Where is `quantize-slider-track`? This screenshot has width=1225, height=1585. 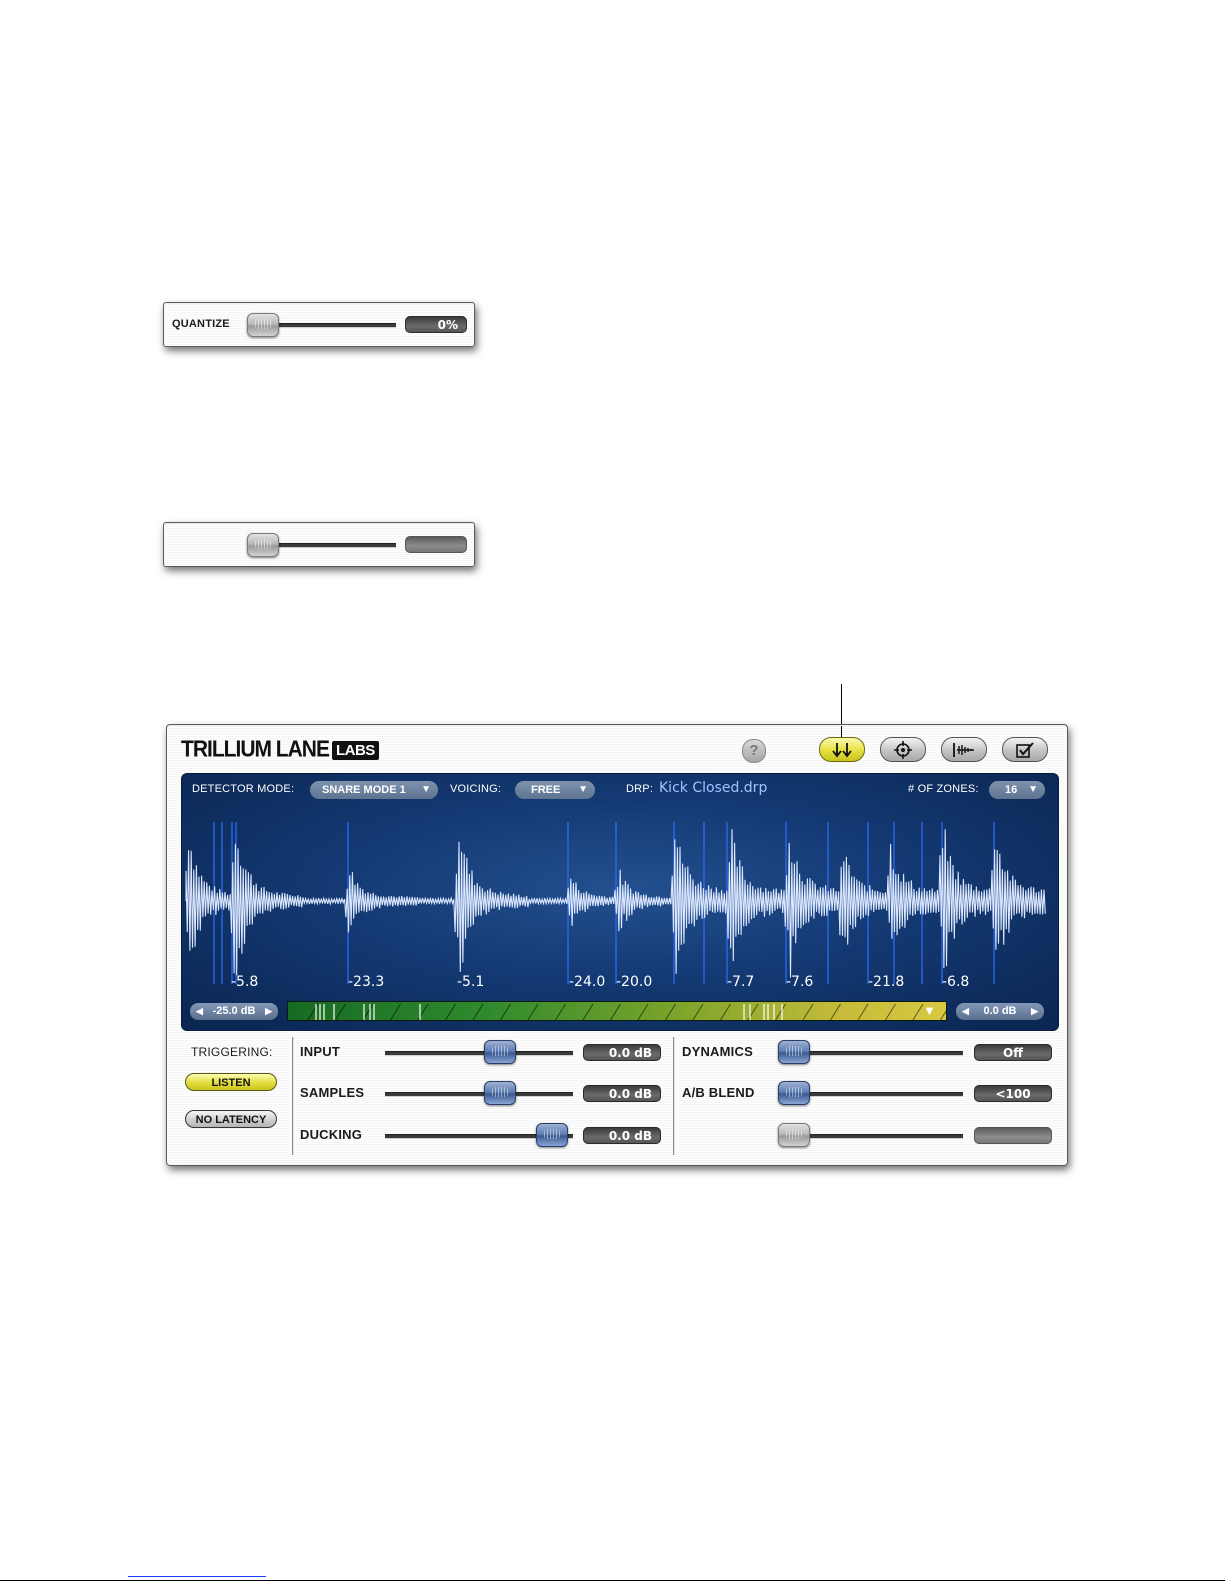 quantize-slider-track is located at coordinates (328, 325).